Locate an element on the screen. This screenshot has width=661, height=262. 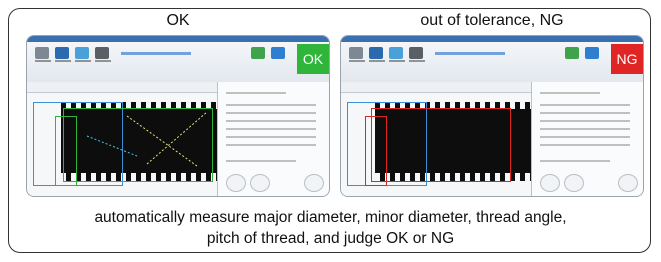
window-caption is located at coordinates (470, 53).